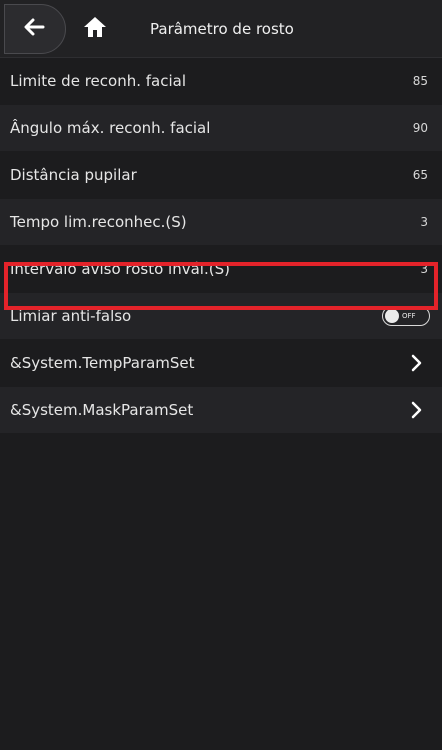 Image resolution: width=442 pixels, height=750 pixels. Describe the element at coordinates (221, 316) in the screenshot. I see `setting-row-anti-spoof: Limiar anti-falso OFF` at that location.